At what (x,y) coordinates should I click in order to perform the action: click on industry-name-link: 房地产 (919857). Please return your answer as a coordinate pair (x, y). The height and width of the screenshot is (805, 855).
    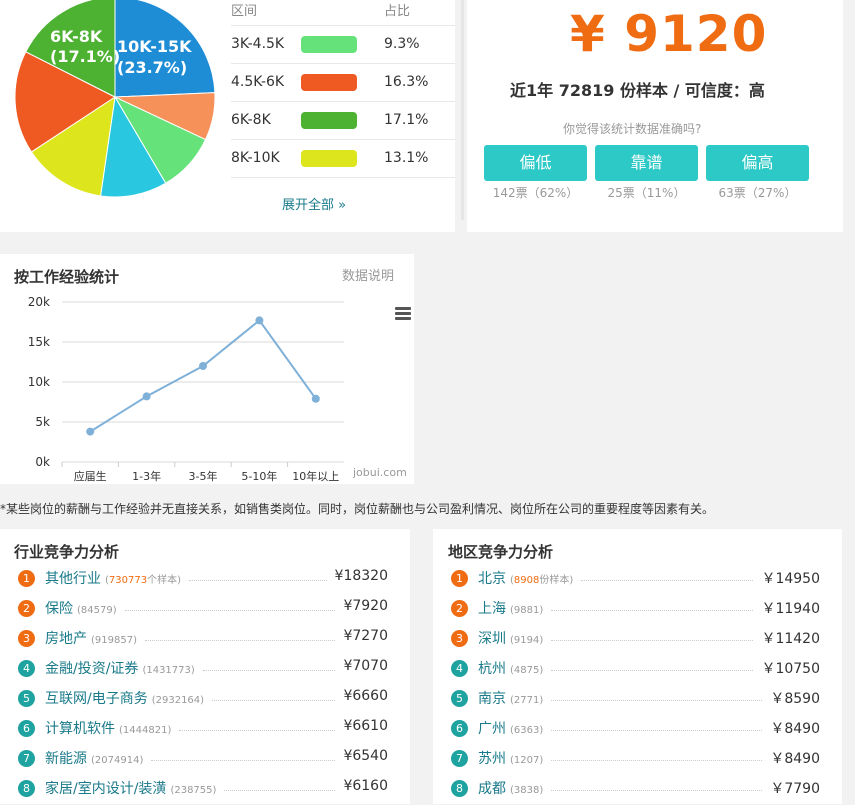
    Looking at the image, I should click on (91, 638).